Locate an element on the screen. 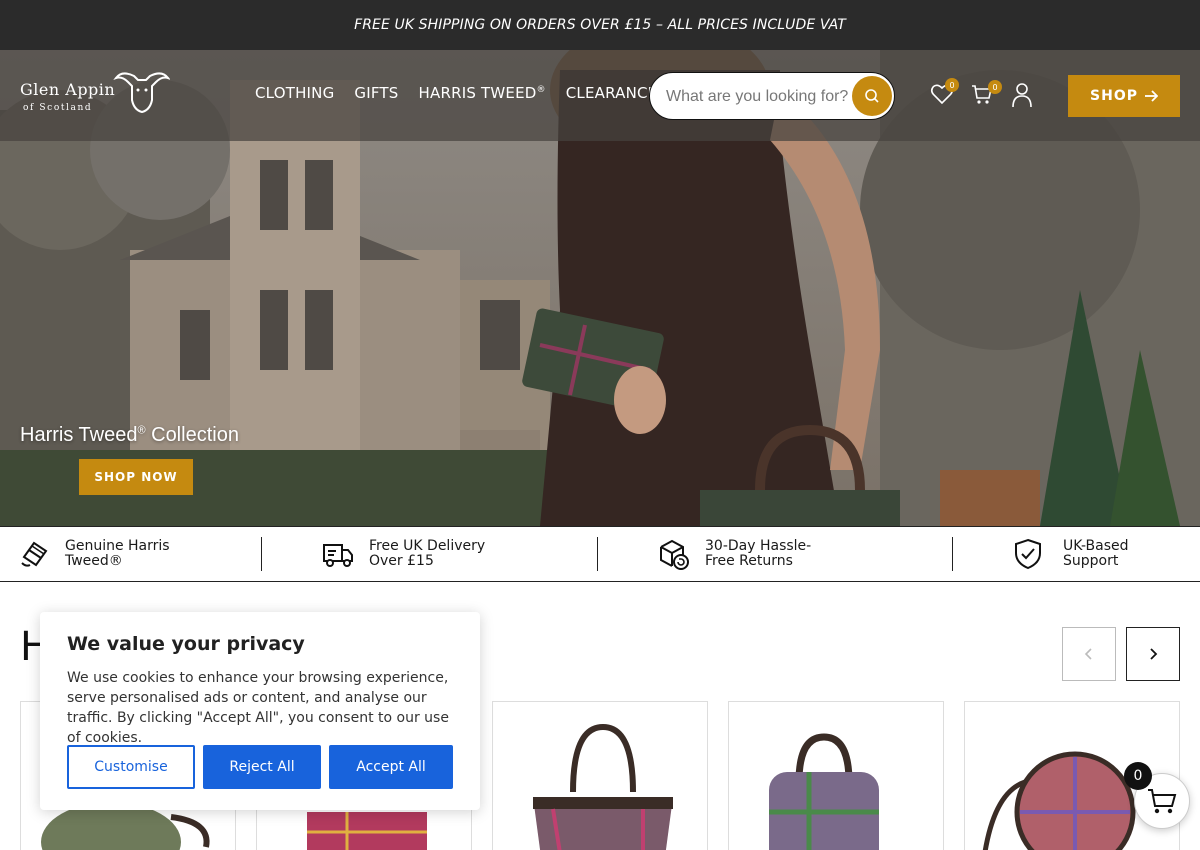 The image size is (1200, 850). tweed-badge-icon is located at coordinates (34, 554).